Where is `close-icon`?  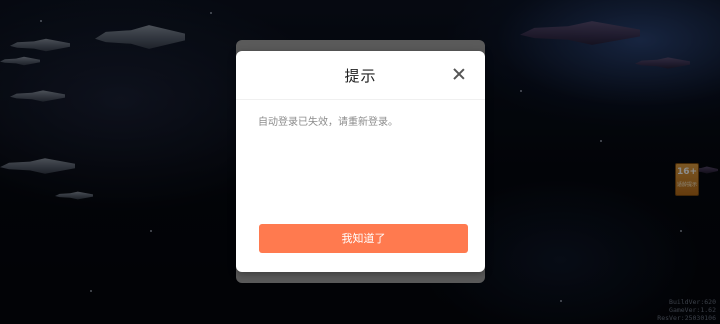
close-icon is located at coordinates (459, 74).